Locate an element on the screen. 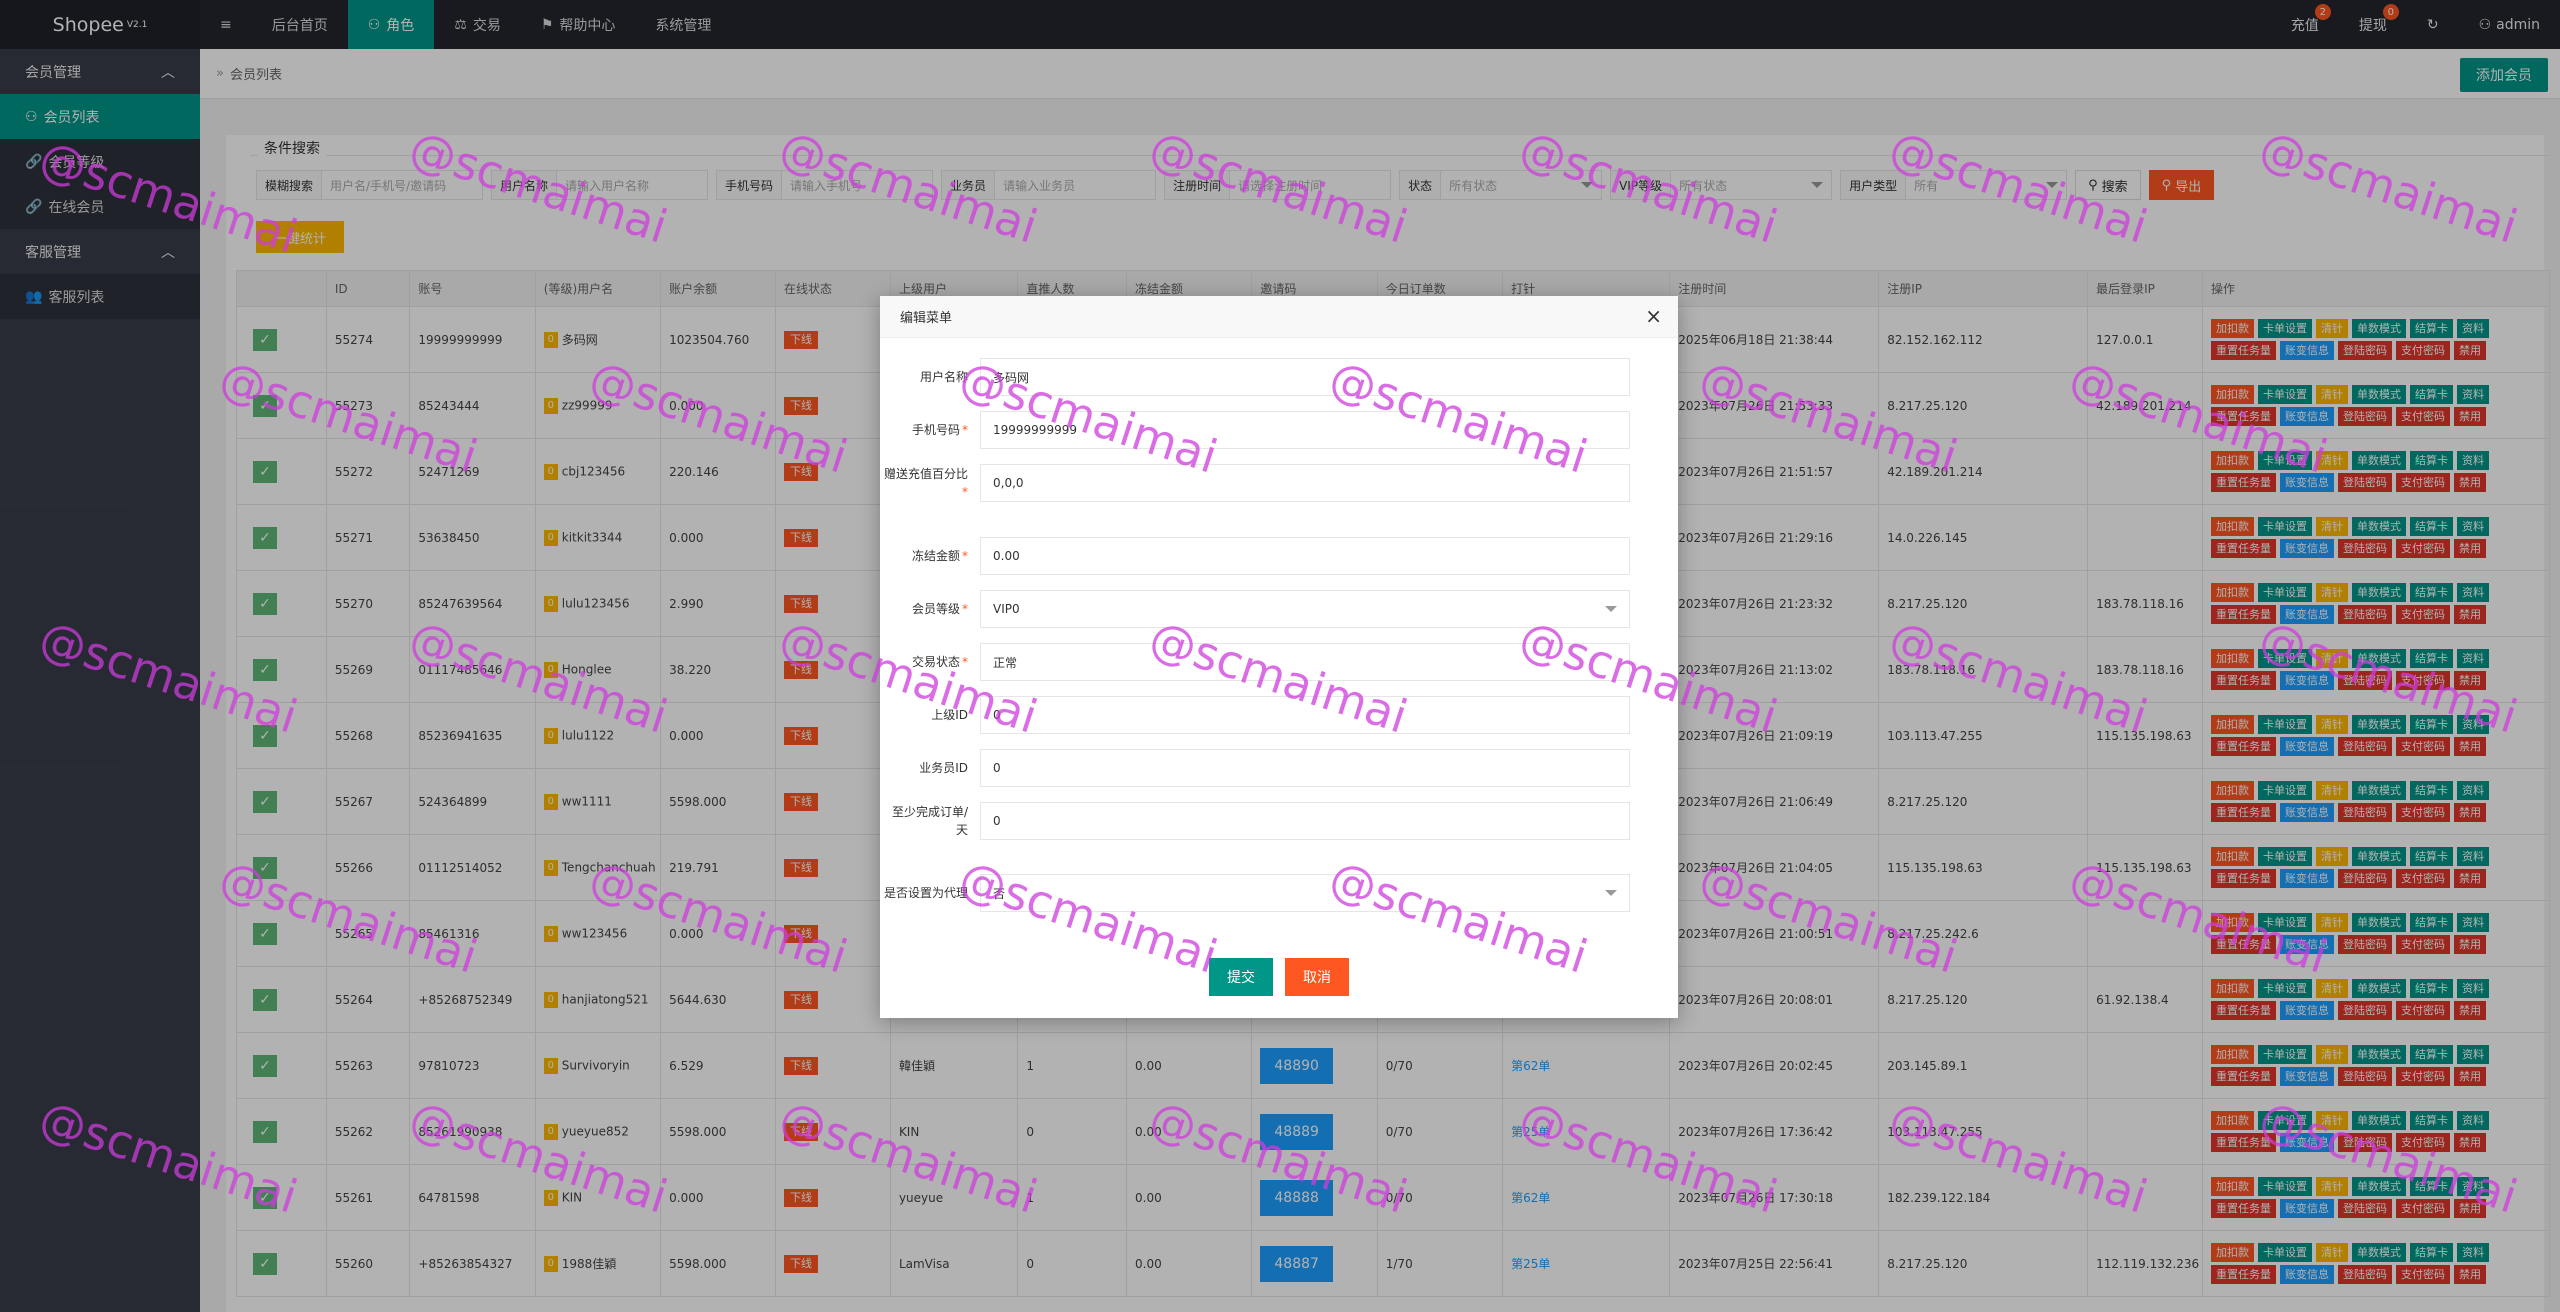  parent-id-field: 0 is located at coordinates (1305, 715).